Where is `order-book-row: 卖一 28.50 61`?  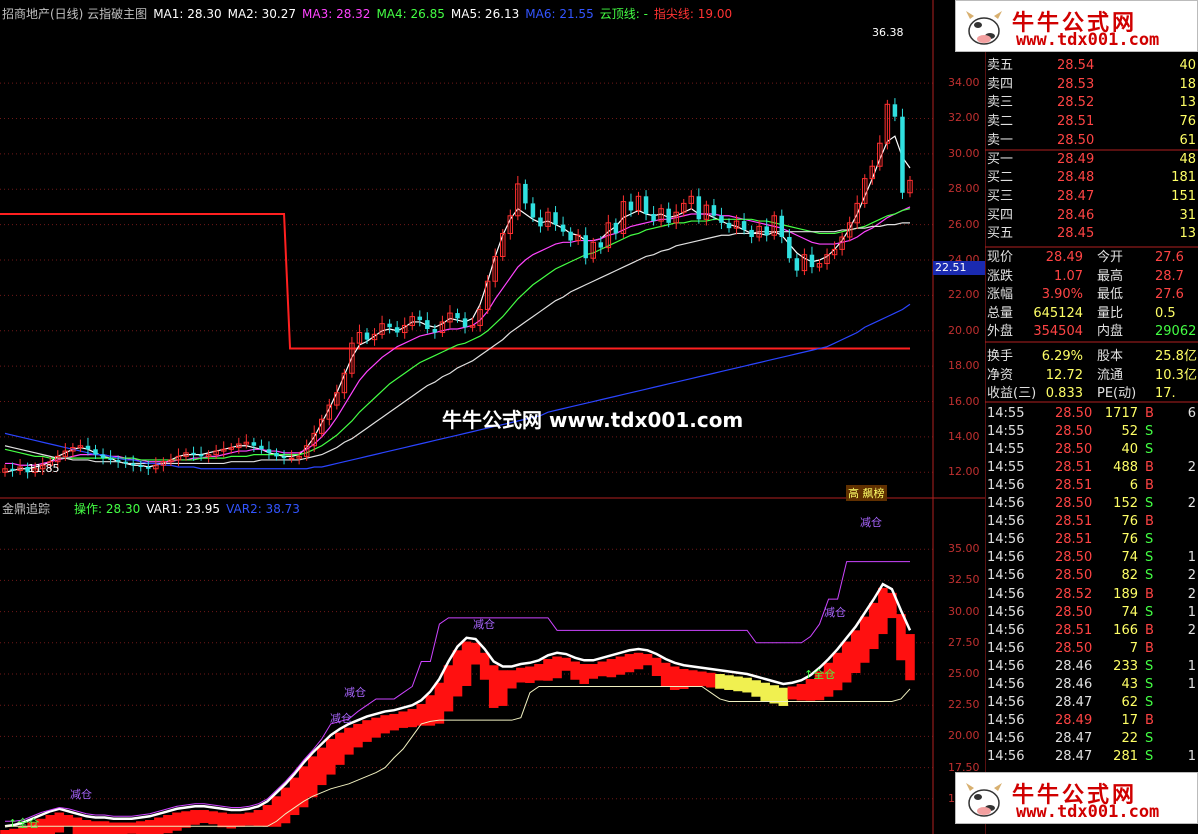
order-book-row: 卖一 28.50 61 is located at coordinates (1091, 141).